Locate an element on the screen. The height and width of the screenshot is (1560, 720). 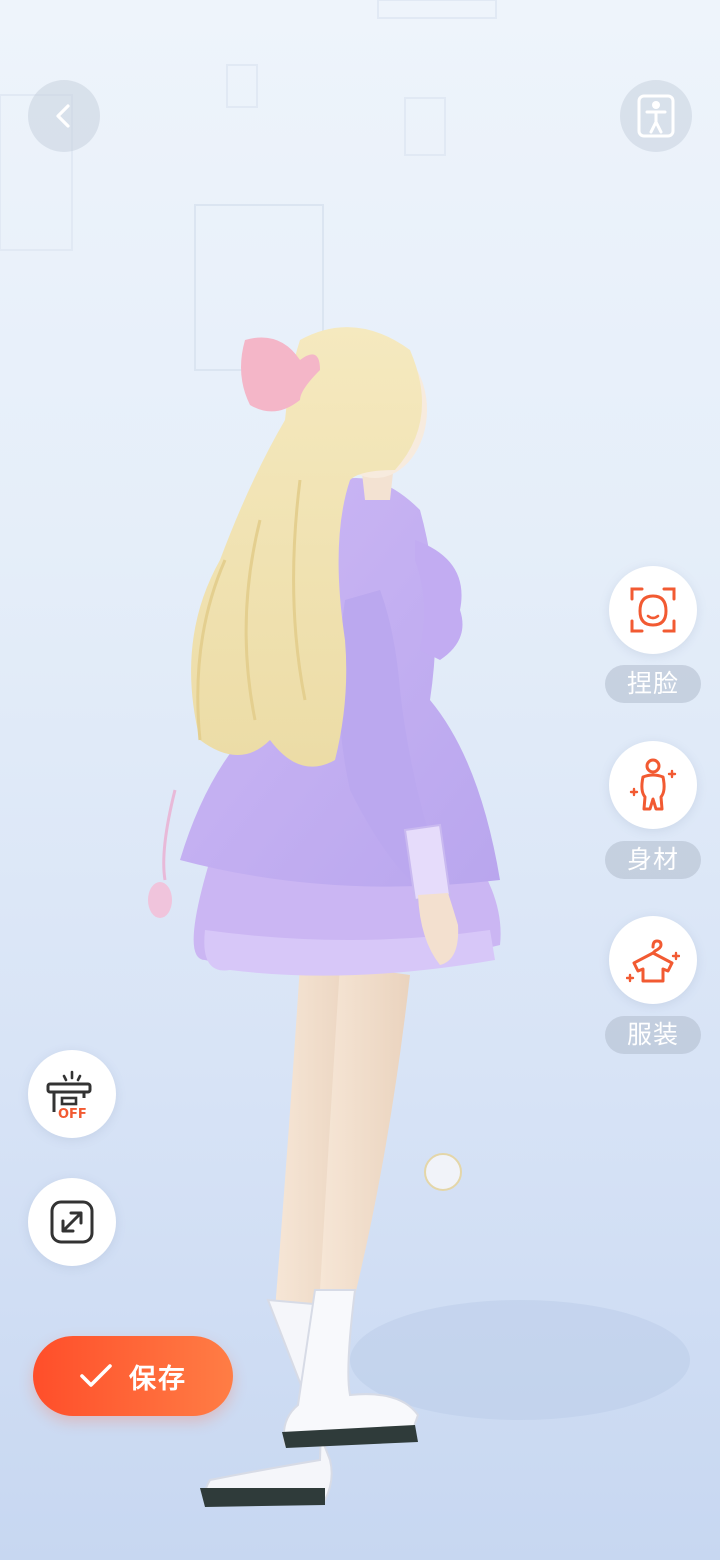
face-edit-button is located at coordinates (653, 610).